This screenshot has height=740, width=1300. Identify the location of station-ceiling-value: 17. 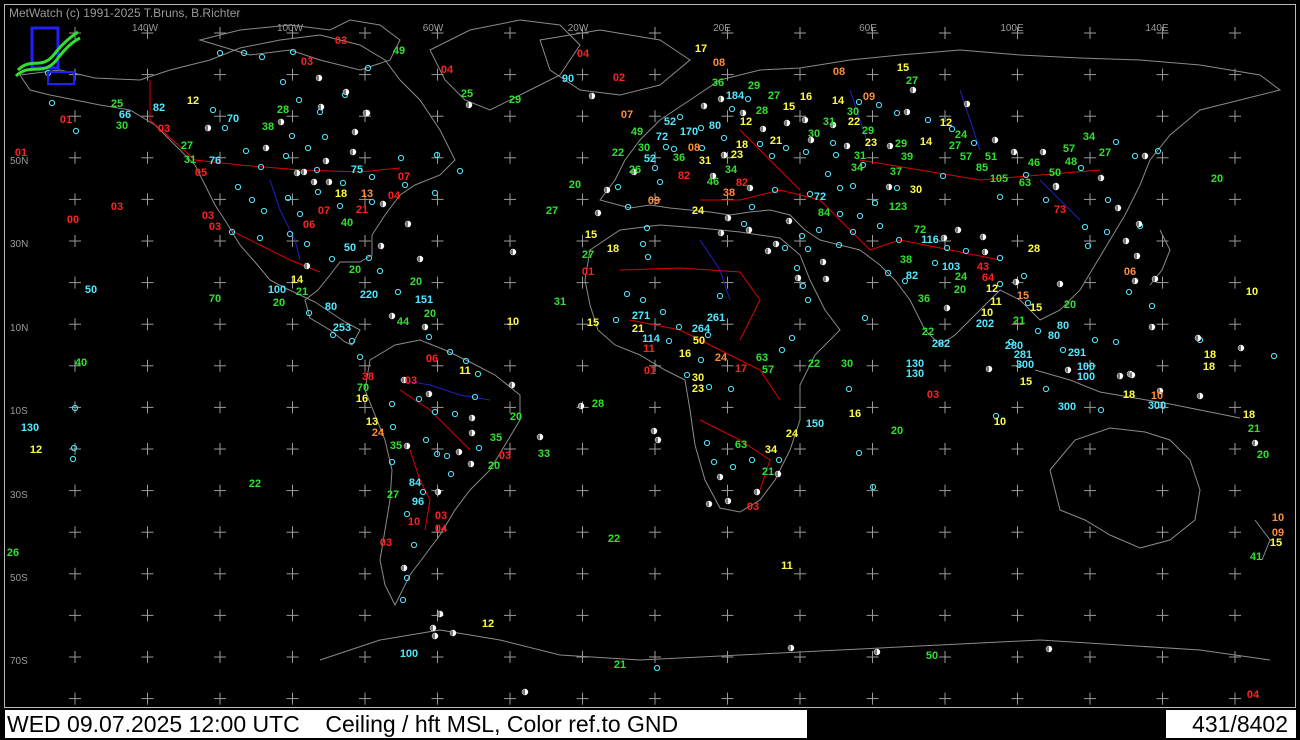
(741, 369).